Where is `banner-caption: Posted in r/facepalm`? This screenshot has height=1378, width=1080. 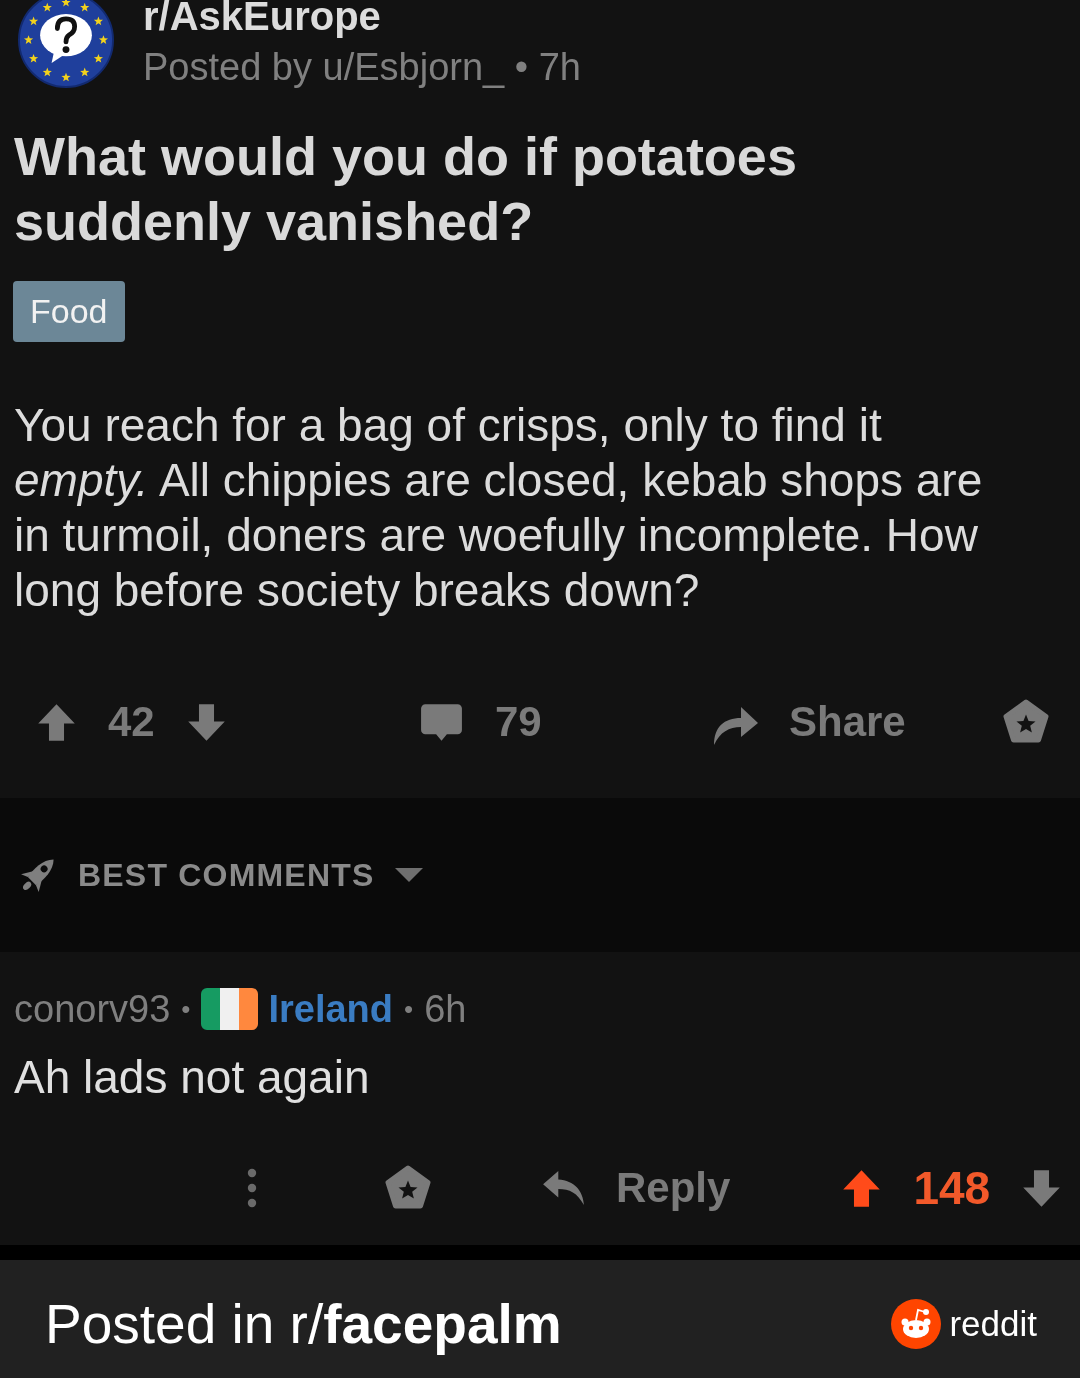
banner-caption: Posted in r/facepalm is located at coordinates (303, 1324).